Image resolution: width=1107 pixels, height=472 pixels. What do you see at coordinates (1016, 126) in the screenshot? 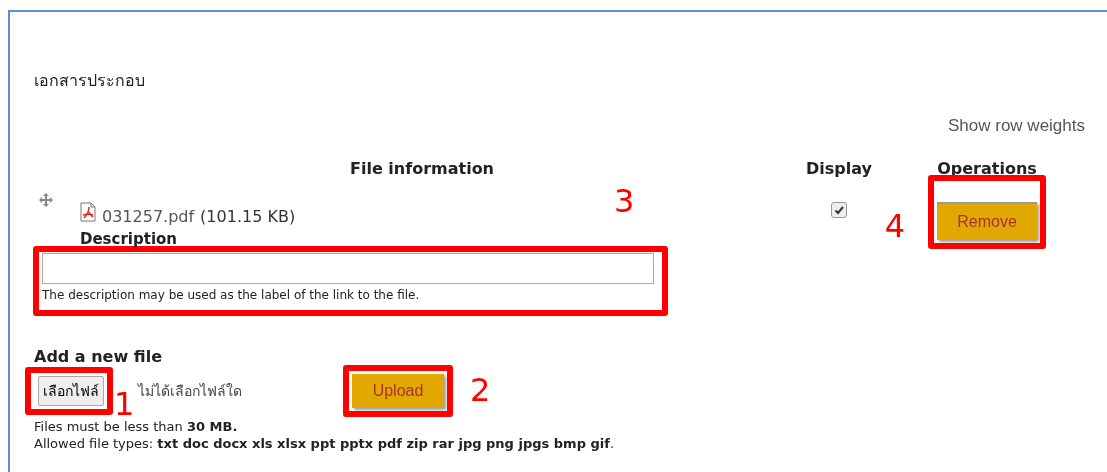
I see `show-row-weights-link: Show row weights` at bounding box center [1016, 126].